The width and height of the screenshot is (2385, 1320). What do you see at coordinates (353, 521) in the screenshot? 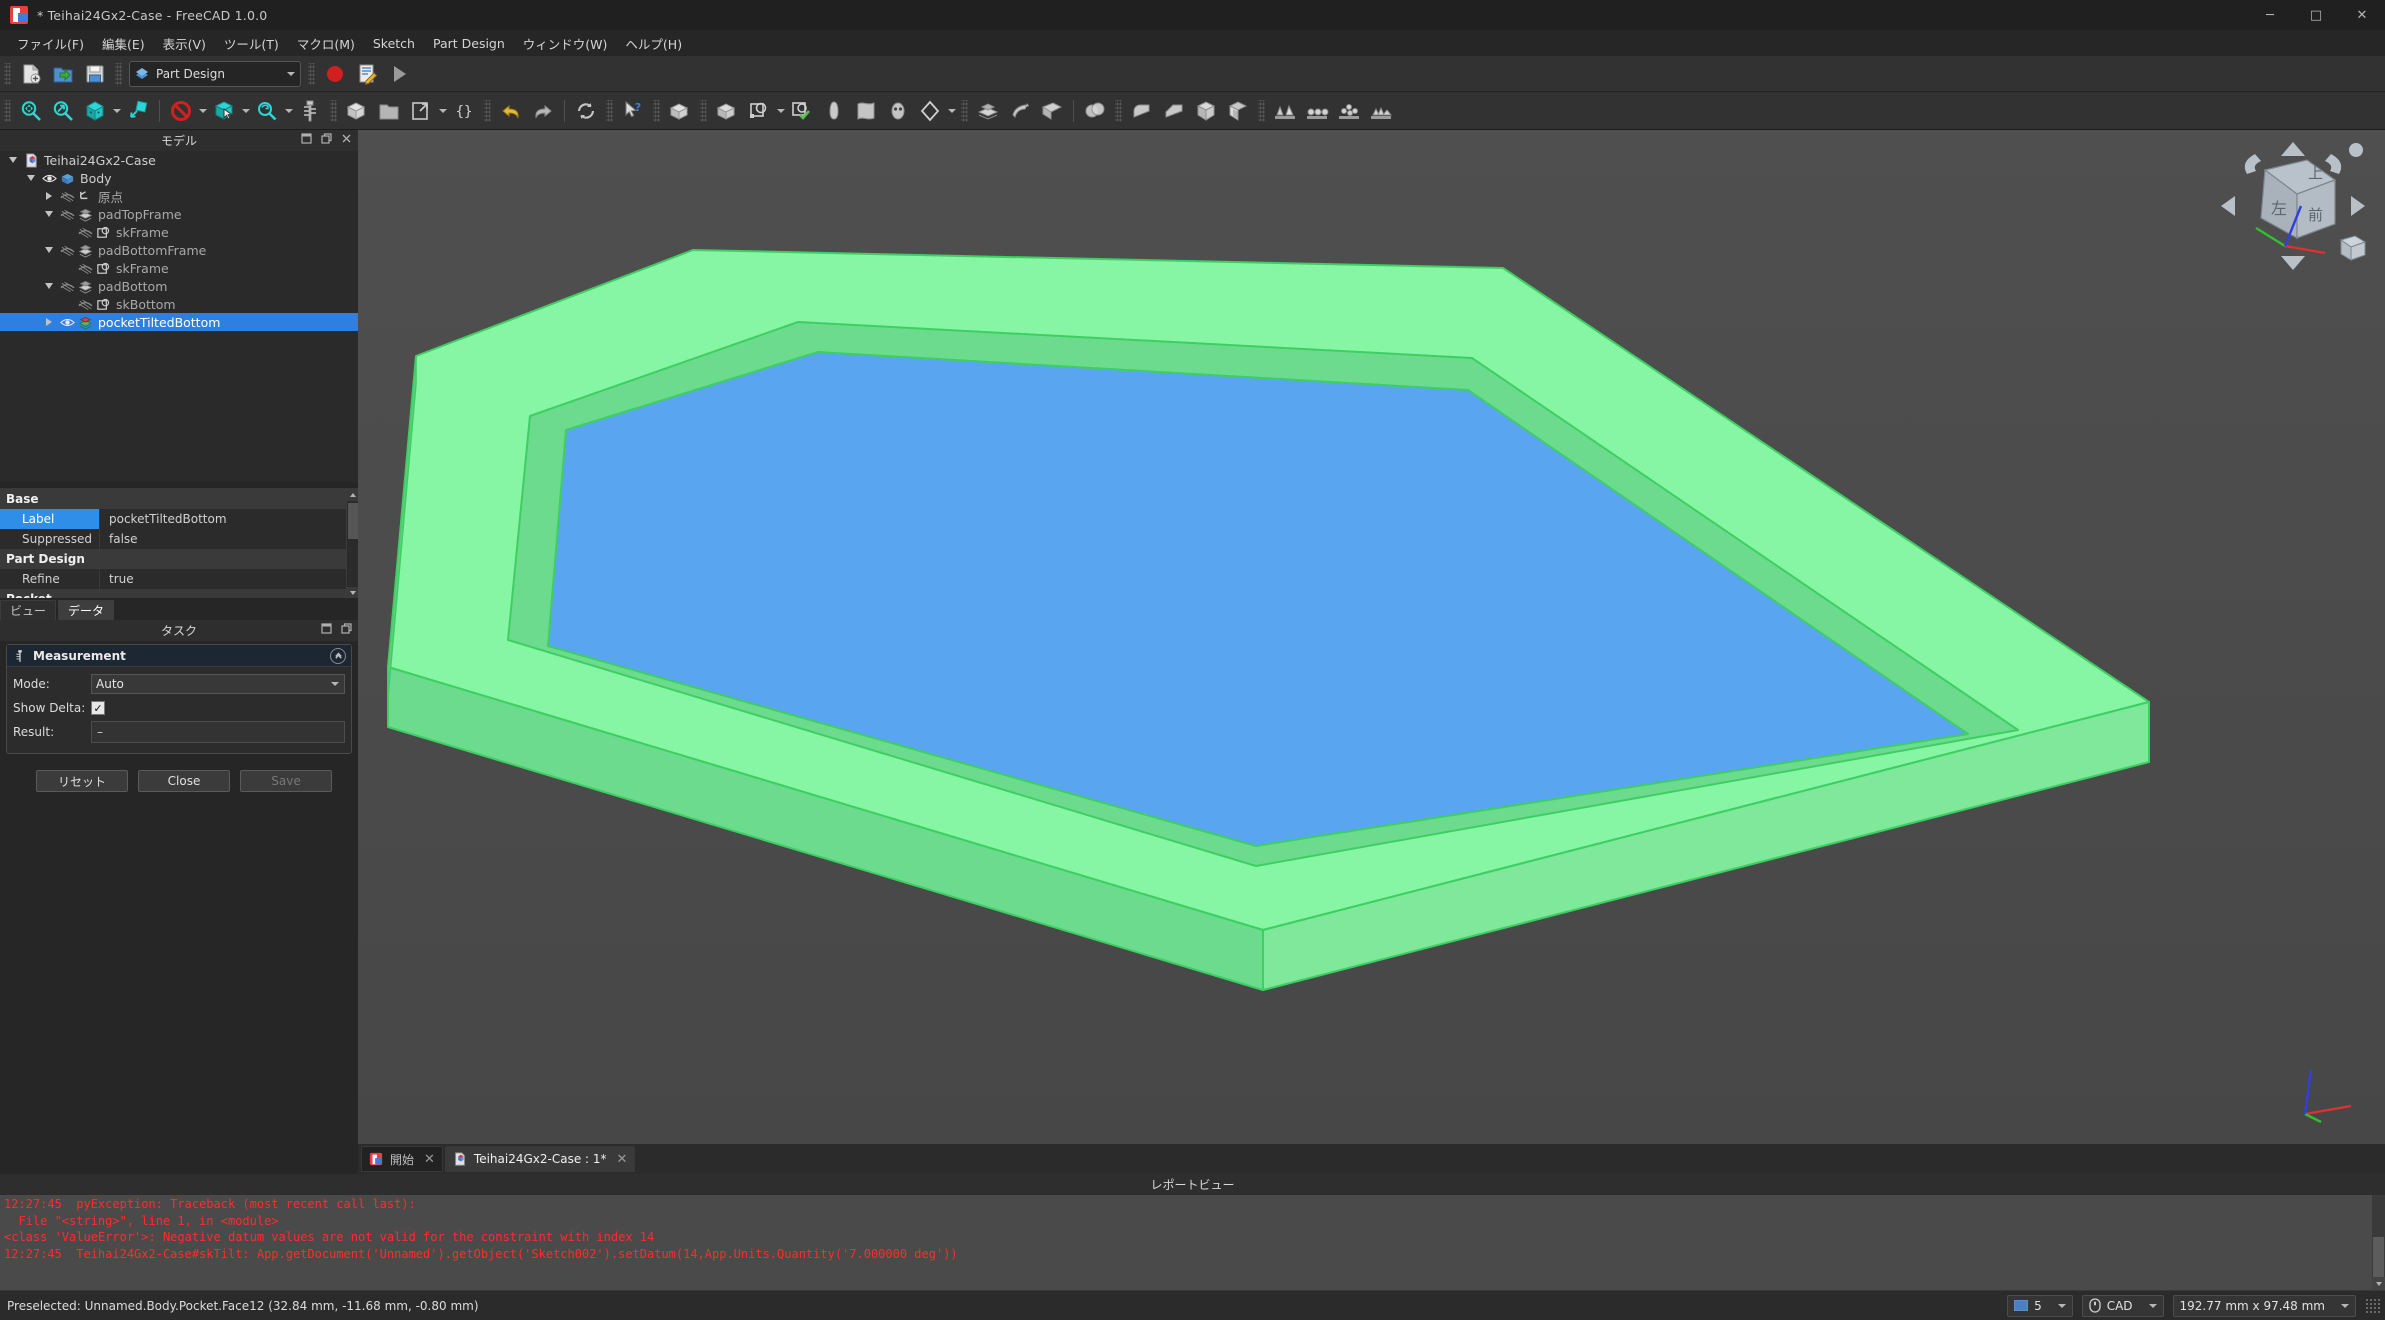
I see `scrollbar-thumb` at bounding box center [353, 521].